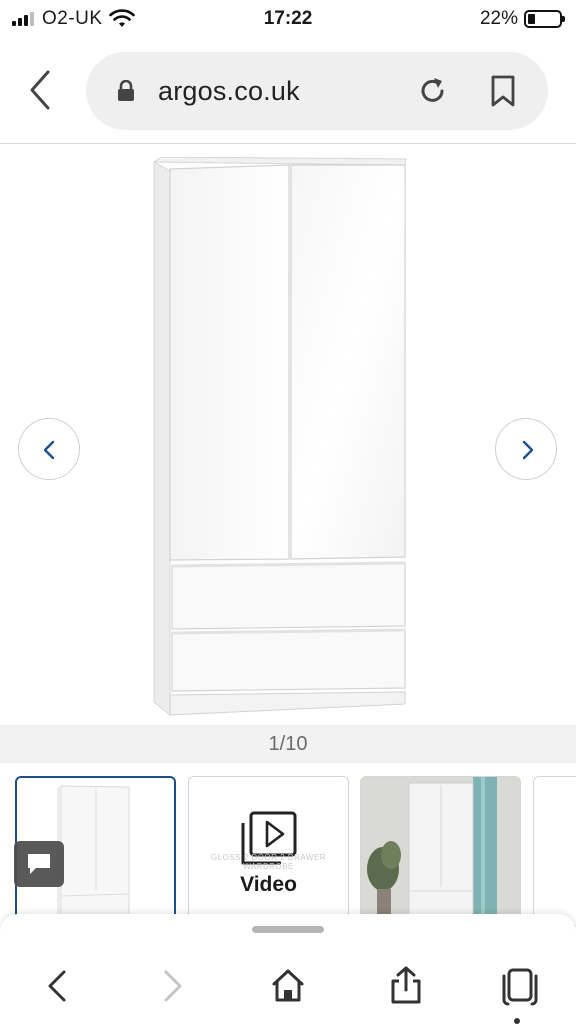 The width and height of the screenshot is (576, 1024). I want to click on room-scene-thumbnail, so click(440, 851).